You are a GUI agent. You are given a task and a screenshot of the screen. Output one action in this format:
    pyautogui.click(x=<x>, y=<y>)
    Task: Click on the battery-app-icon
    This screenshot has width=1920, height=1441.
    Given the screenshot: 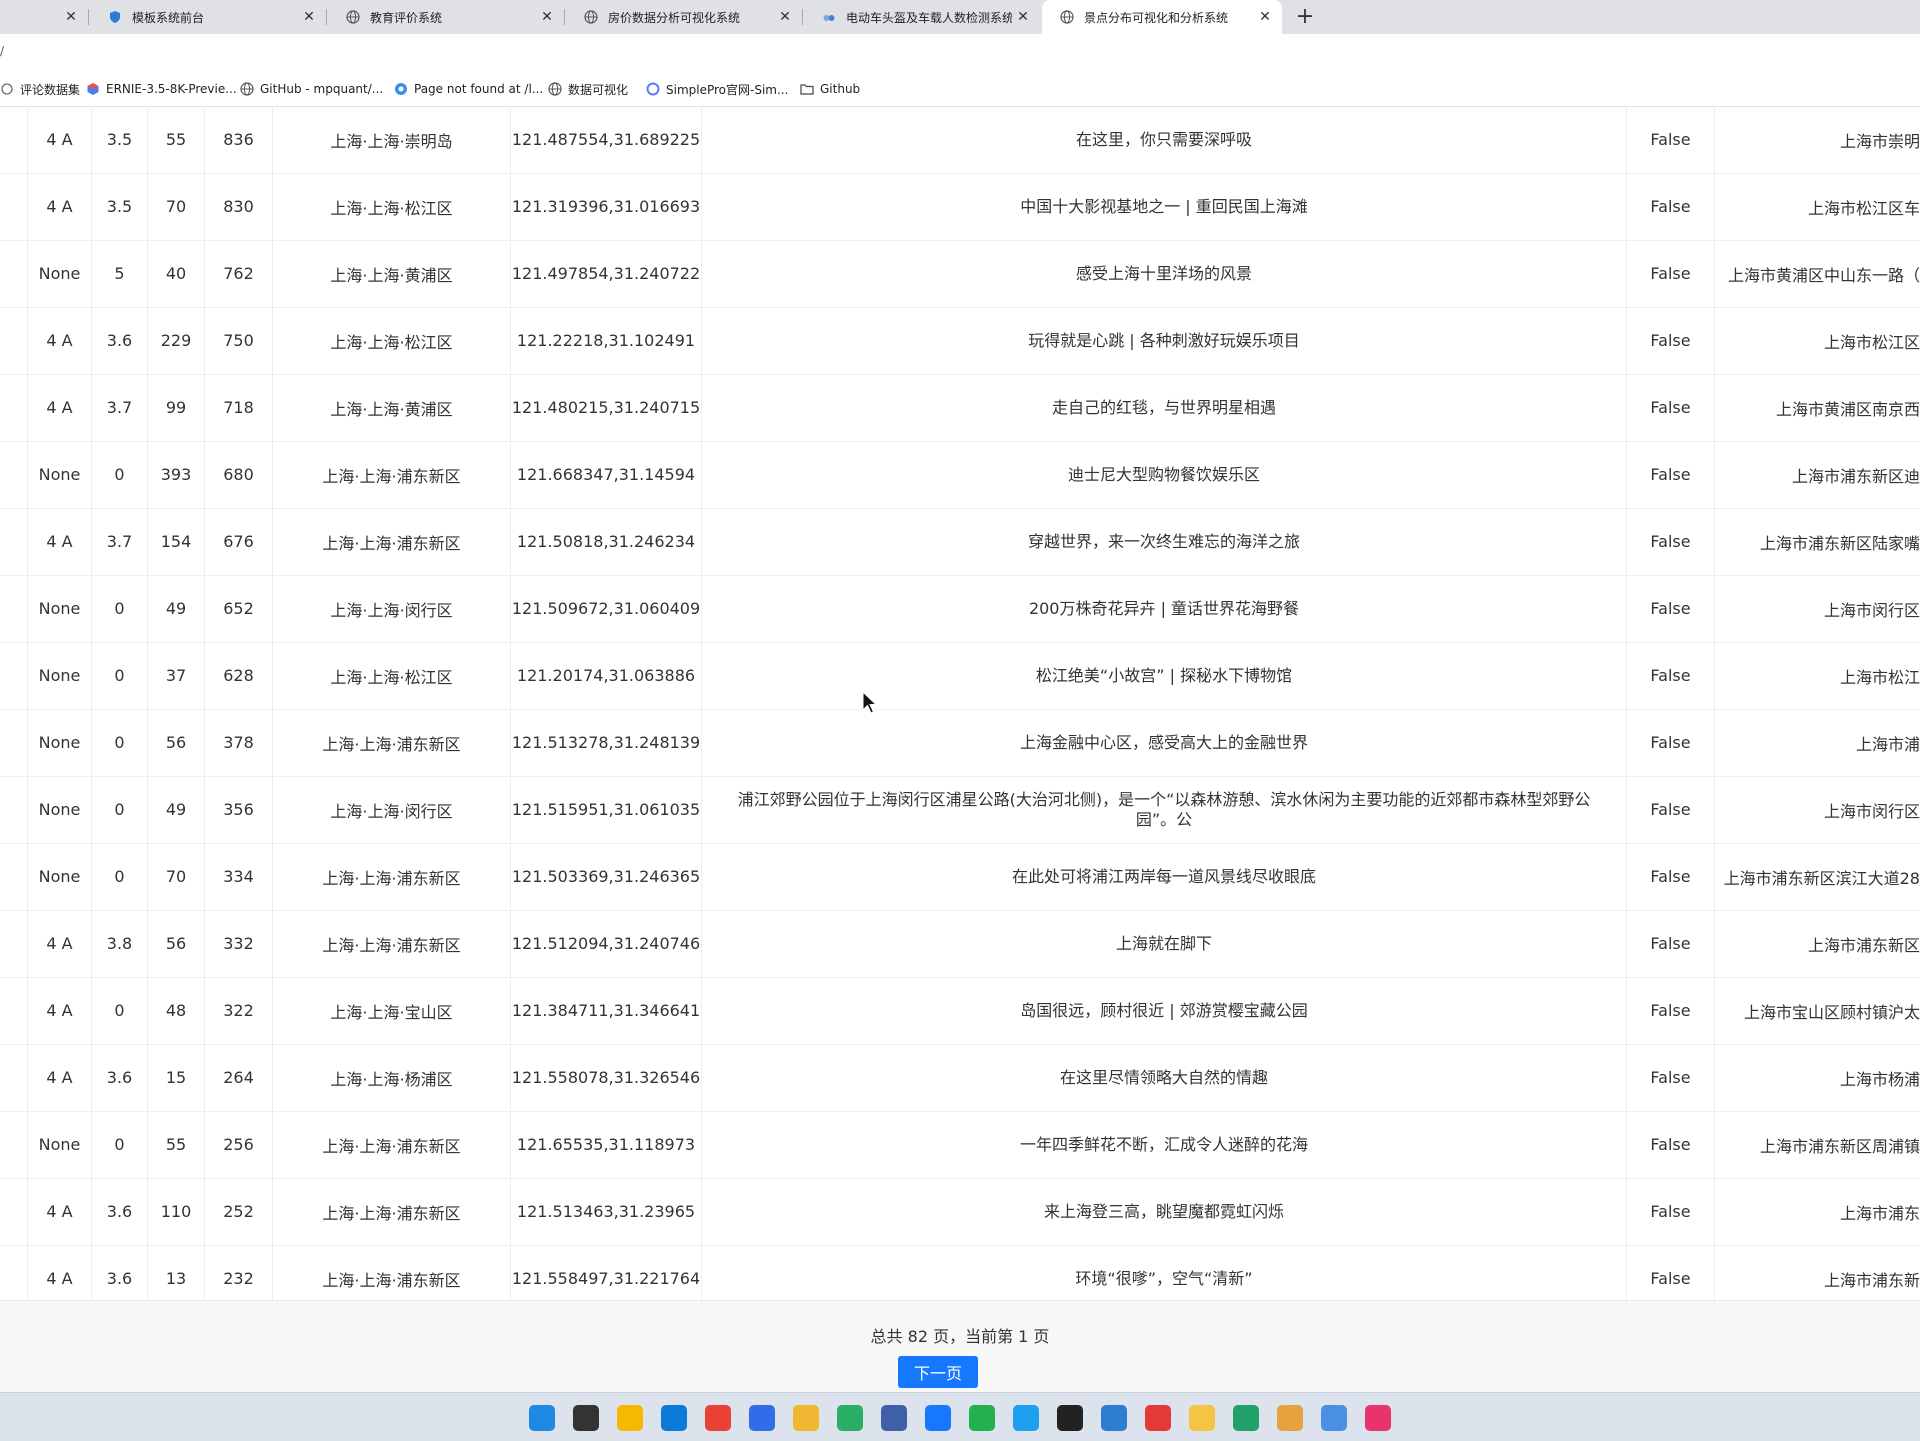 What is the action you would take?
    pyautogui.click(x=1158, y=1418)
    